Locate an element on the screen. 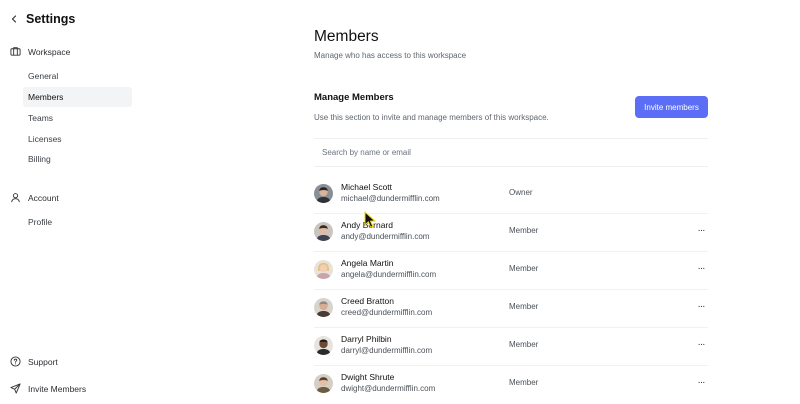 The image size is (800, 404). support-label: Support is located at coordinates (43, 361).